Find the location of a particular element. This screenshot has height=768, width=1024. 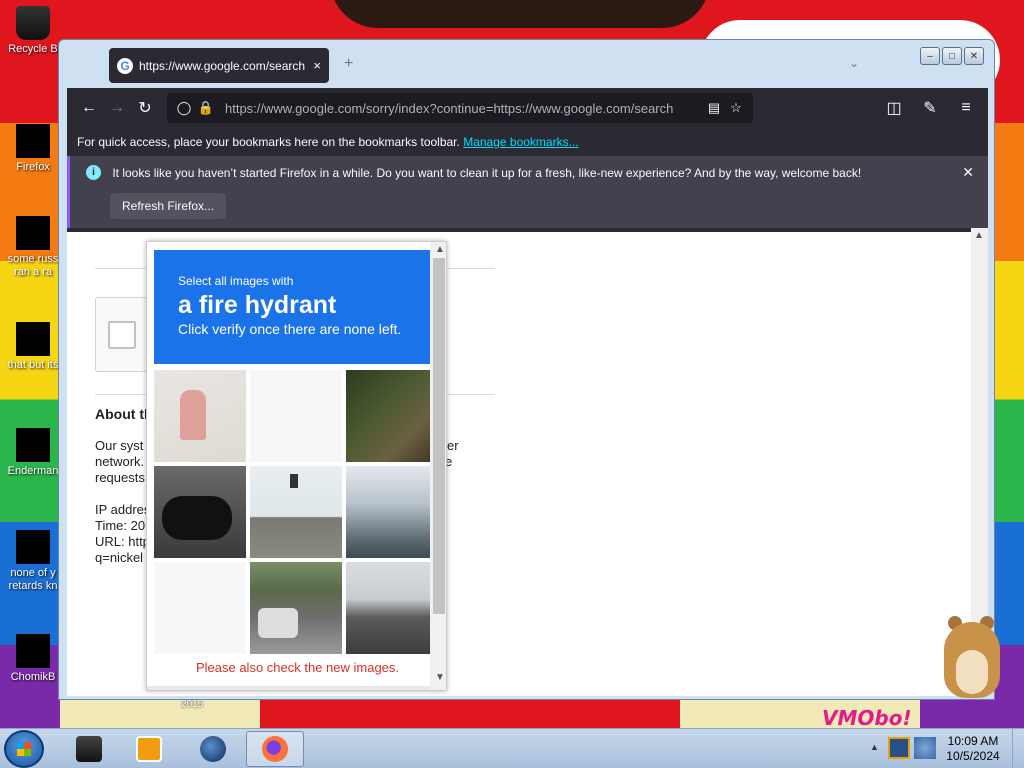

clock-date: 10/5/2024 is located at coordinates (973, 756).